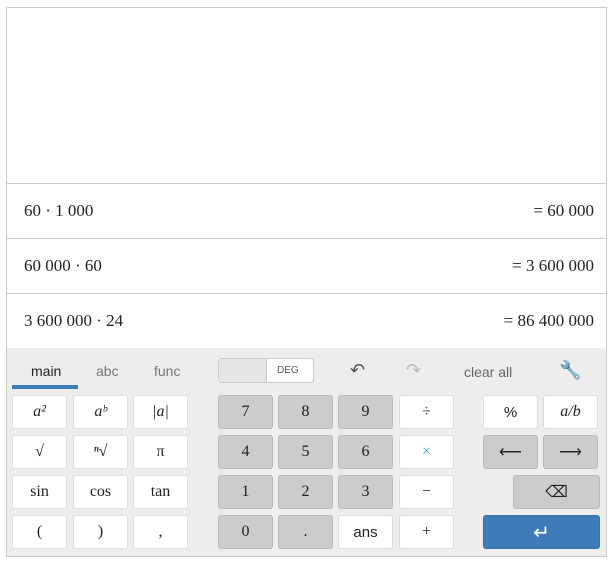 The image size is (615, 562). Describe the element at coordinates (100, 452) in the screenshot. I see `key-4: ⁿ√` at that location.